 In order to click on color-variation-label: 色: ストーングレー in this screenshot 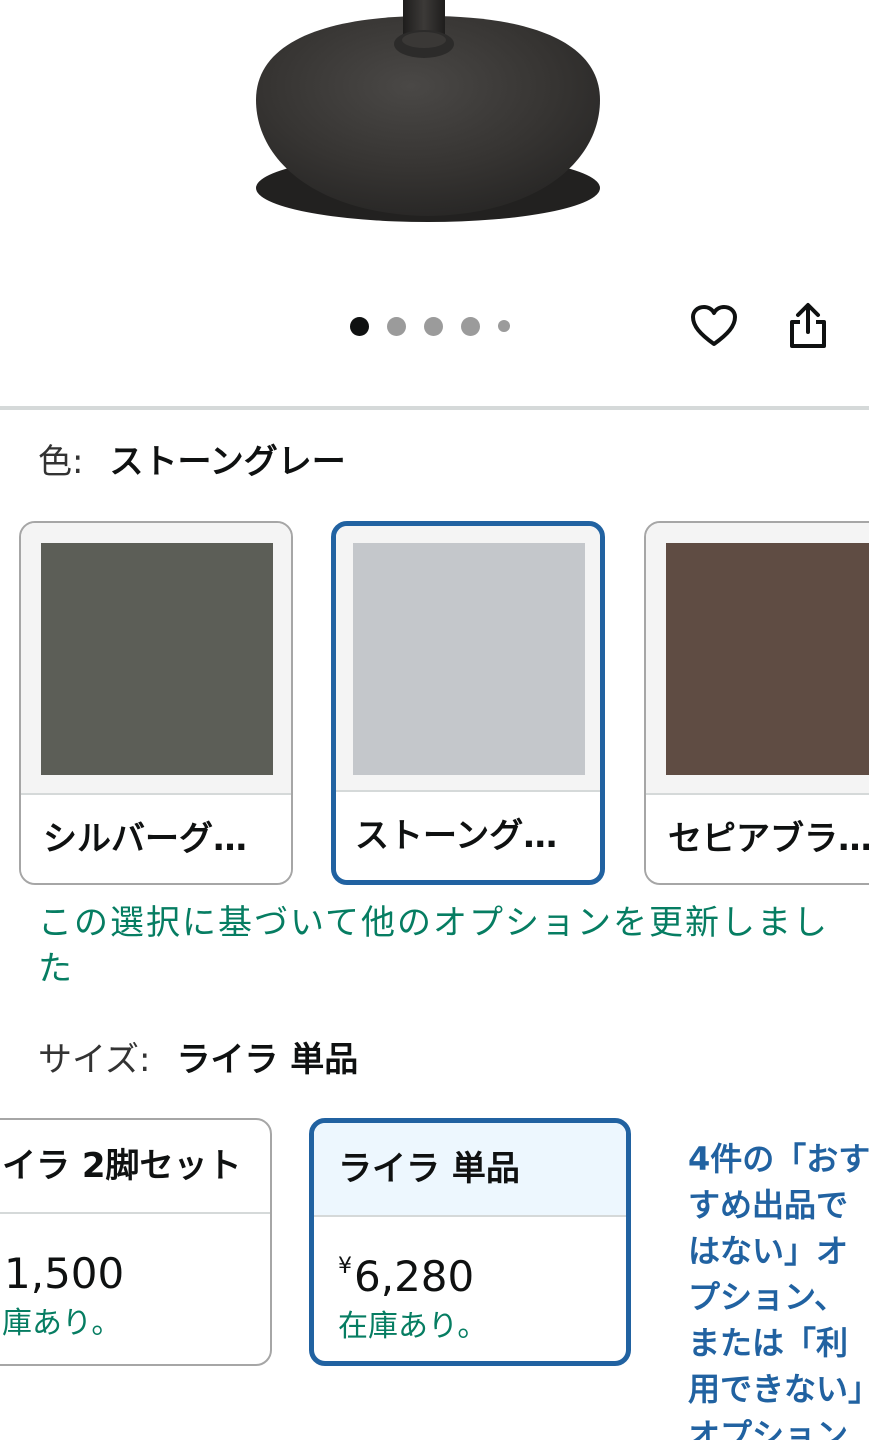, I will do `click(192, 462)`.